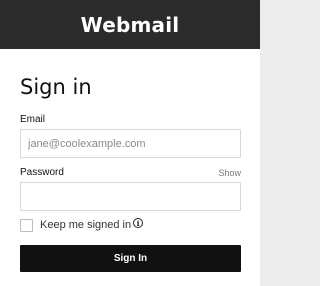  Describe the element at coordinates (26, 225) in the screenshot. I see `keep-signed-in-checkbox` at that location.